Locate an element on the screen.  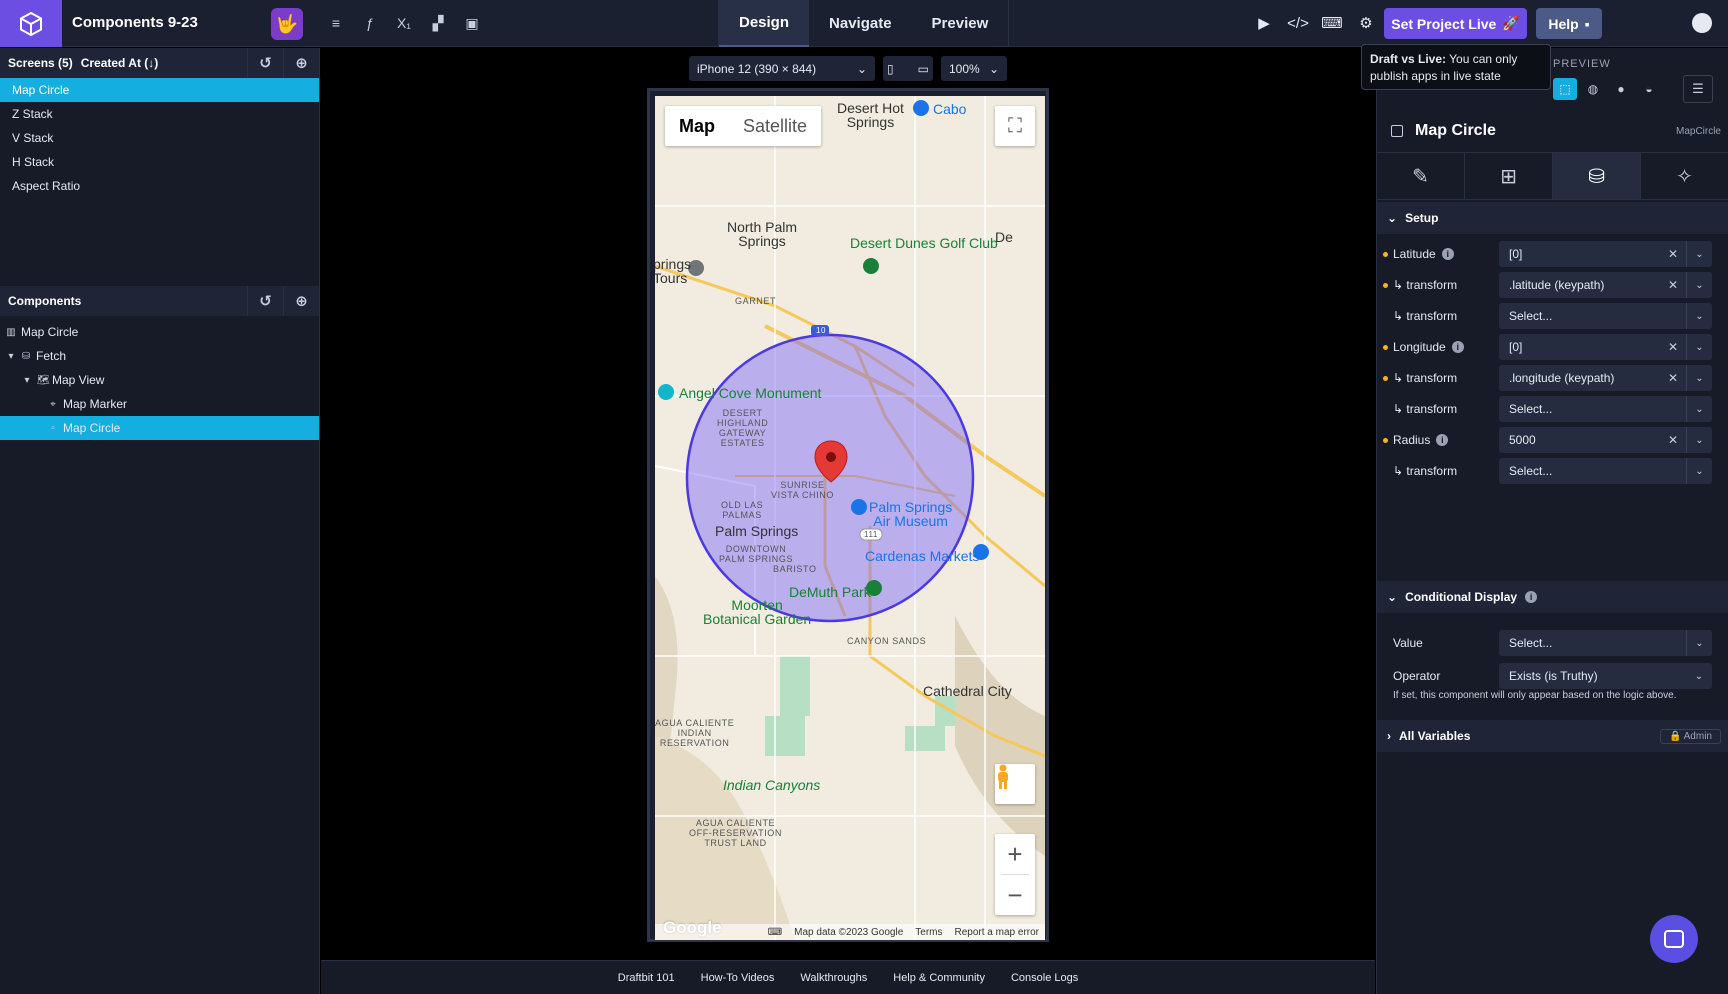
screen-item: Z Stack is located at coordinates (159, 114).